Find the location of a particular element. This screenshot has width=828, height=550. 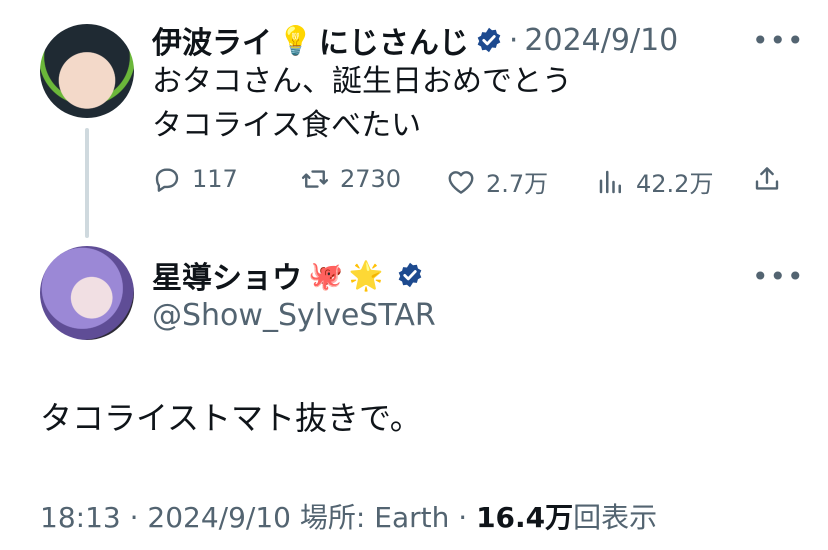

parent-tweet-text: おタコさん、誕生日おめでとう タコライス食べたい is located at coordinates (362, 104).